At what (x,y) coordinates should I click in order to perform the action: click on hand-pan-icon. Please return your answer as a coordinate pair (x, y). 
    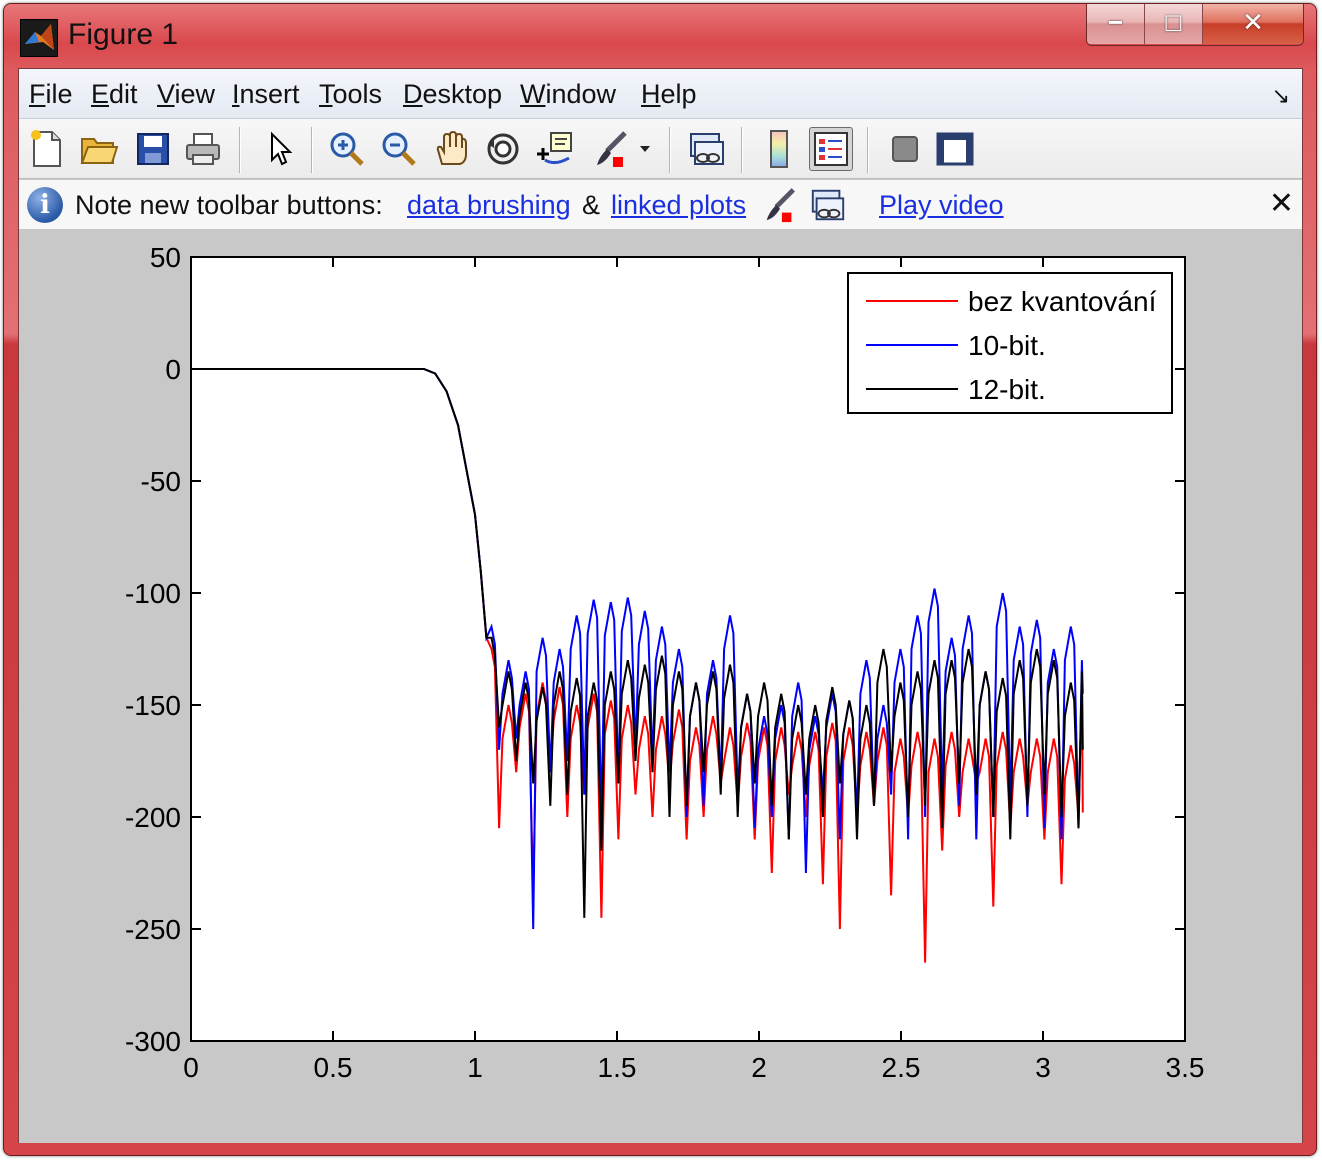
    Looking at the image, I should click on (451, 147).